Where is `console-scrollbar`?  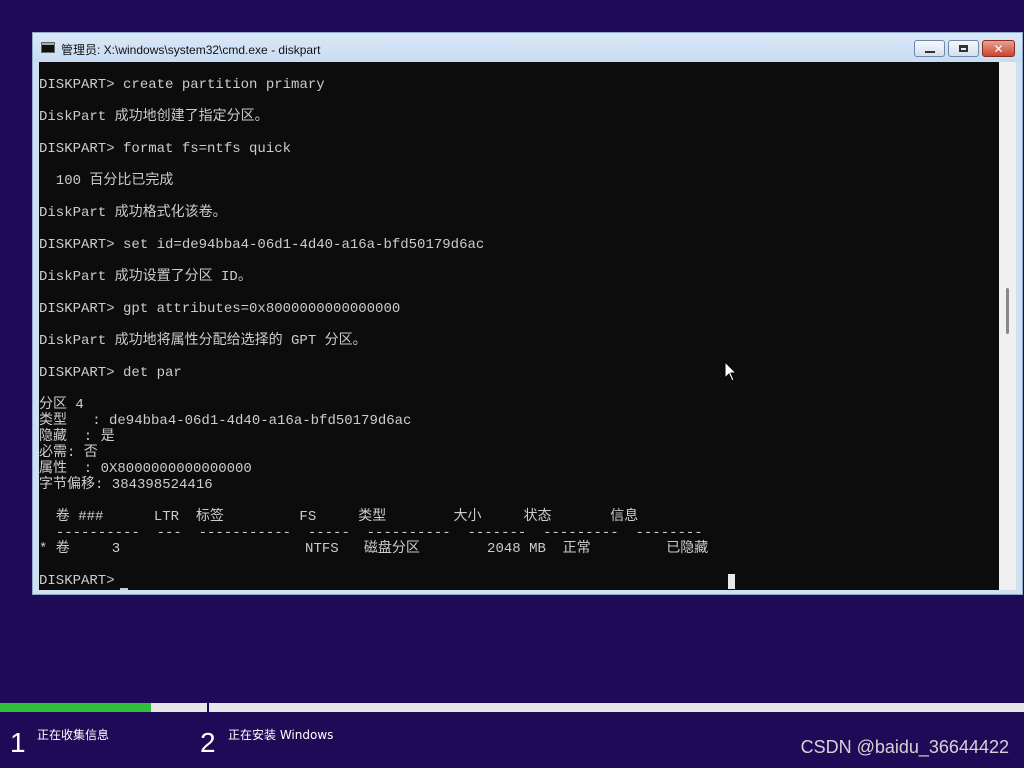
console-scrollbar is located at coordinates (1007, 326).